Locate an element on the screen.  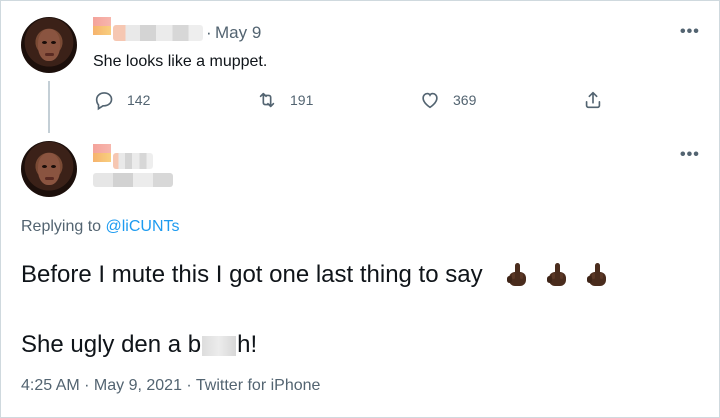
like-icon is located at coordinates (430, 100).